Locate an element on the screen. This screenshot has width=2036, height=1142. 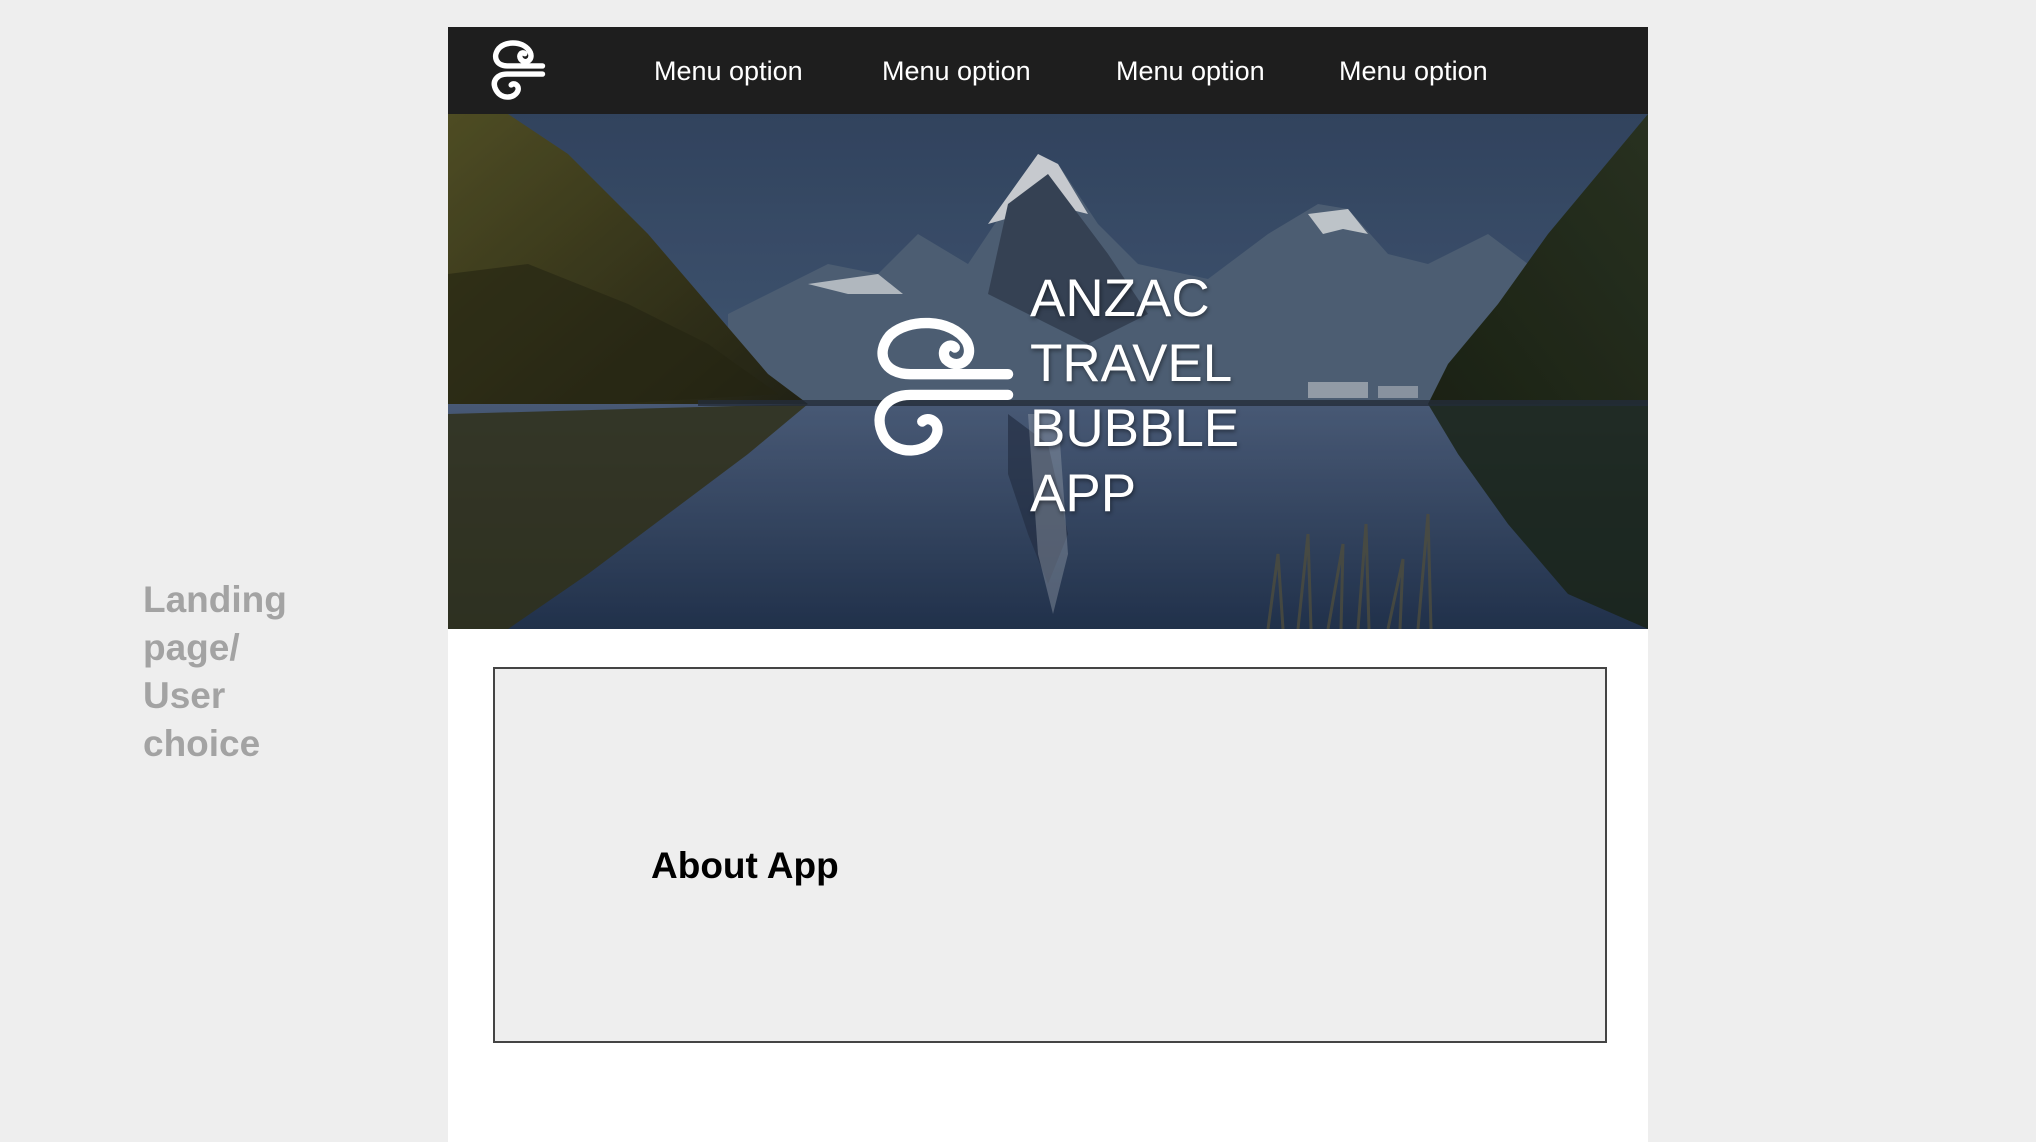
nav-menu-option-4: Menu option is located at coordinates (1413, 71).